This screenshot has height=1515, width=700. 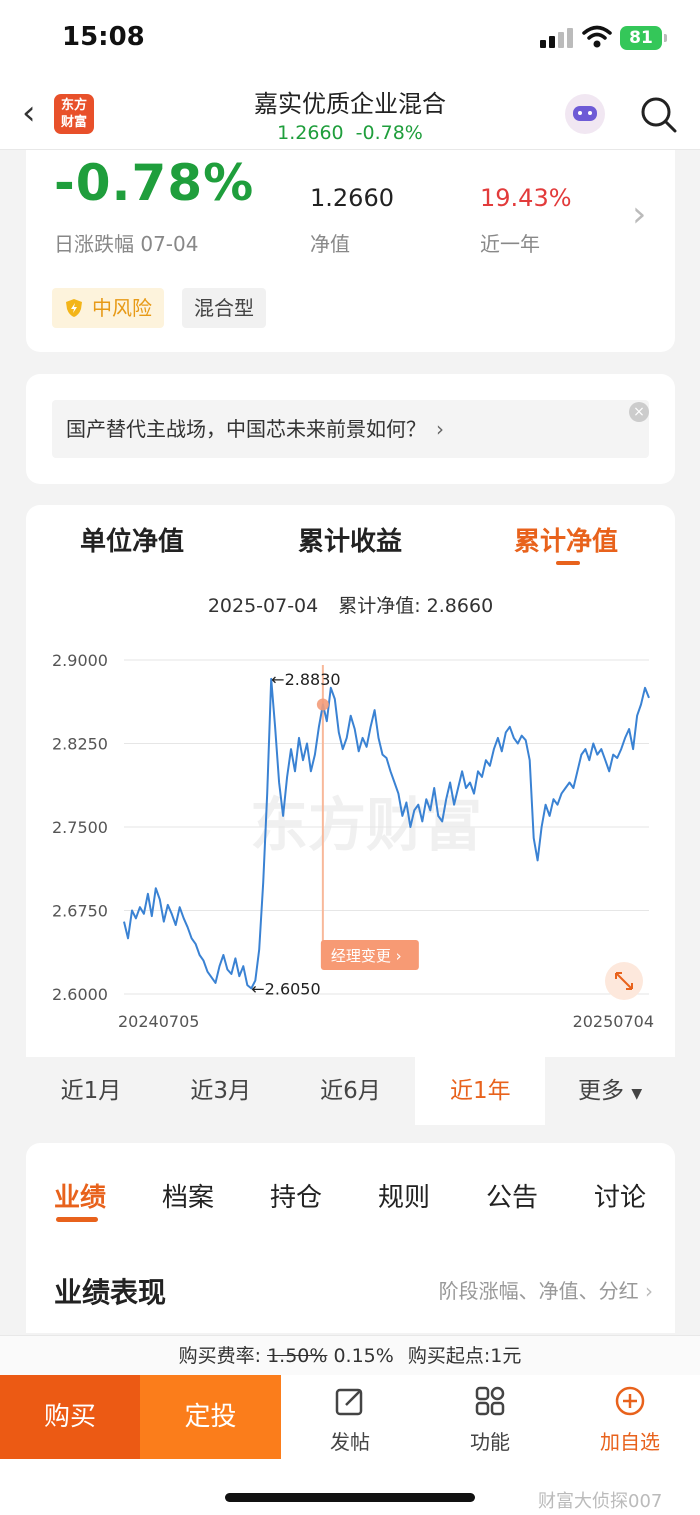 What do you see at coordinates (510, 244) in the screenshot?
I see `one-year-label: 近一年` at bounding box center [510, 244].